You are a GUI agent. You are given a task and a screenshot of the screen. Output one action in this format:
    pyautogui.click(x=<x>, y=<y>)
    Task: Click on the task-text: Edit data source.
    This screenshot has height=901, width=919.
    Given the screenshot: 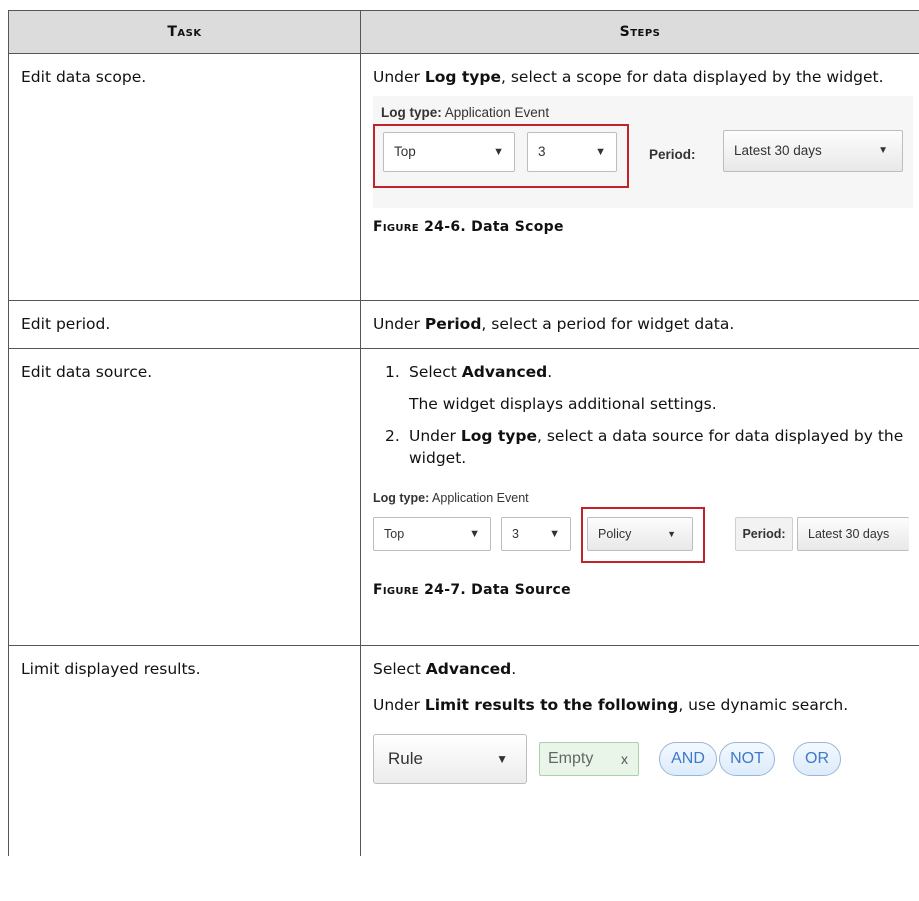 What is the action you would take?
    pyautogui.click(x=87, y=372)
    